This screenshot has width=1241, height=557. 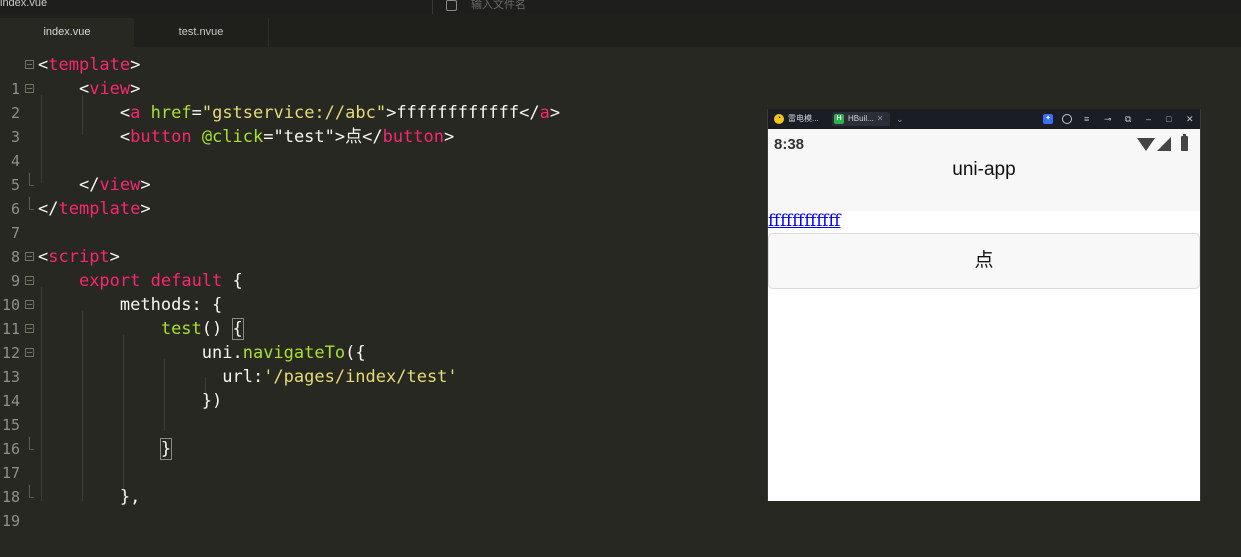 What do you see at coordinates (384, 243) in the screenshot?
I see `code-line: 8` at bounding box center [384, 243].